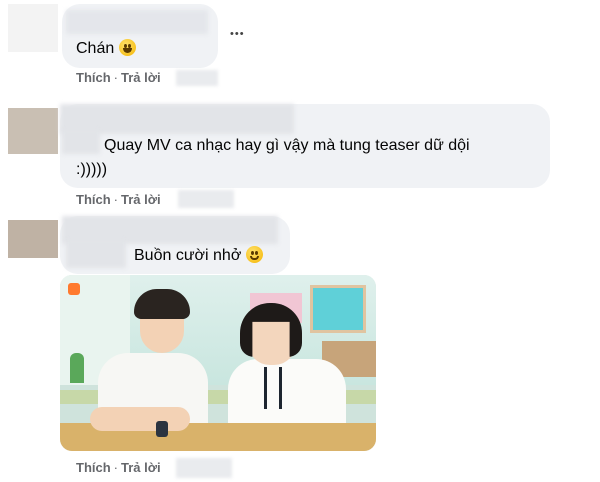 The height and width of the screenshot is (482, 600). What do you see at coordinates (95, 48) in the screenshot?
I see `comment-text-content: Chán` at bounding box center [95, 48].